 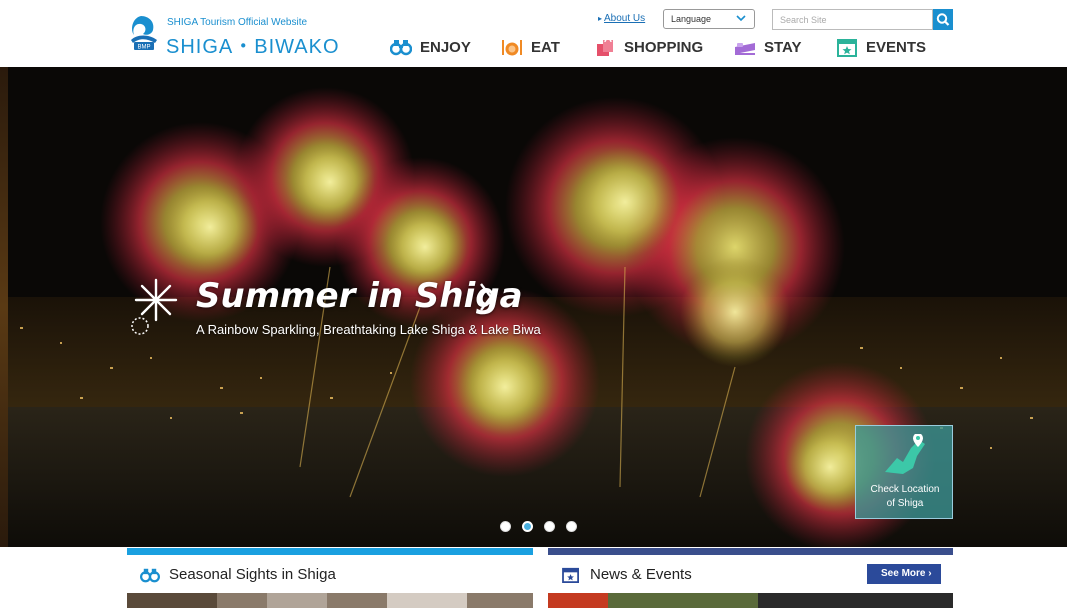 What do you see at coordinates (143, 48) in the screenshot?
I see `svg-text: BMP` at bounding box center [143, 48].